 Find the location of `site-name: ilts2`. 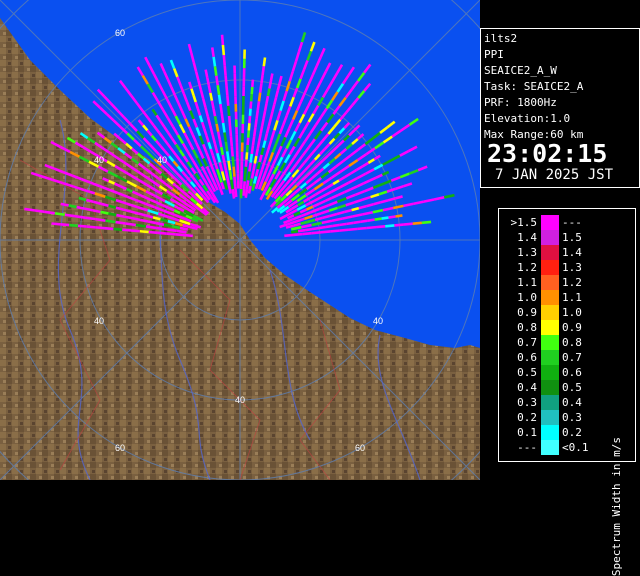

site-name: ilts2 is located at coordinates (500, 38).